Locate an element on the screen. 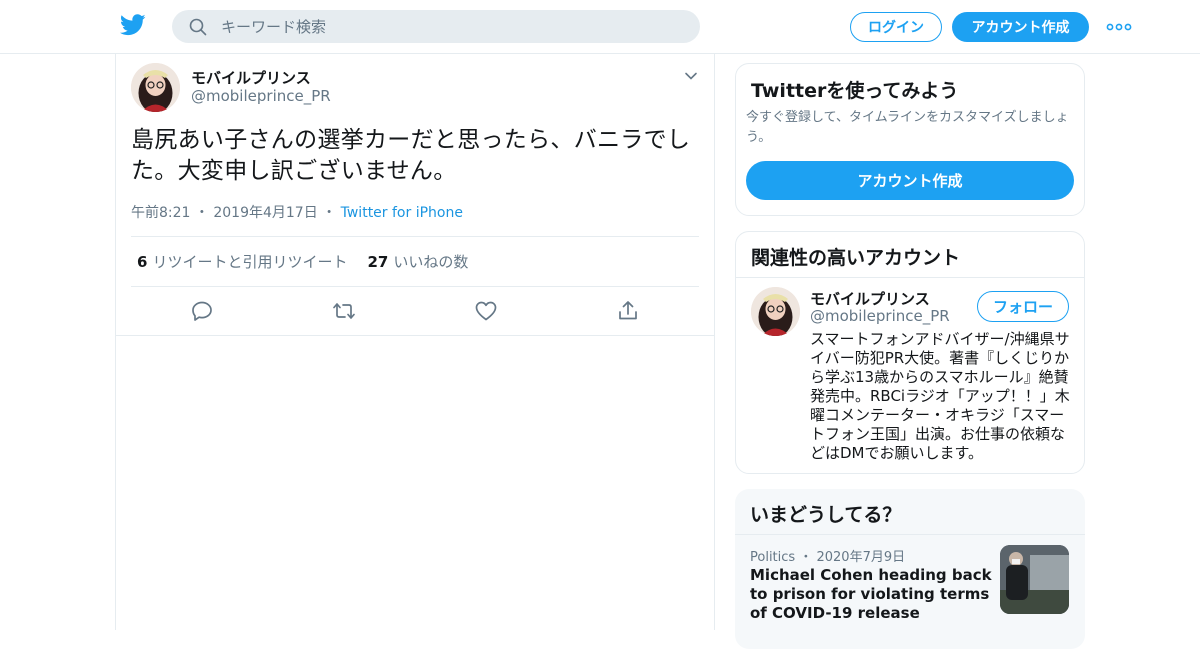 The height and width of the screenshot is (649, 1200). search-box is located at coordinates (436, 26).